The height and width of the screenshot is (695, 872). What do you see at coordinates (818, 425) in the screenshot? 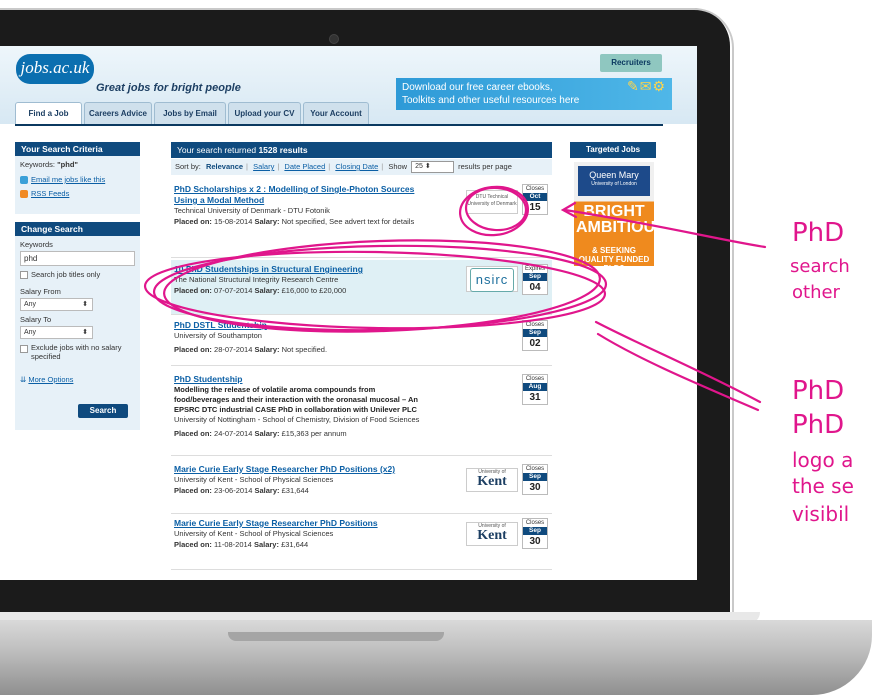
I see `annotation-text-2b: PhD` at bounding box center [818, 425].